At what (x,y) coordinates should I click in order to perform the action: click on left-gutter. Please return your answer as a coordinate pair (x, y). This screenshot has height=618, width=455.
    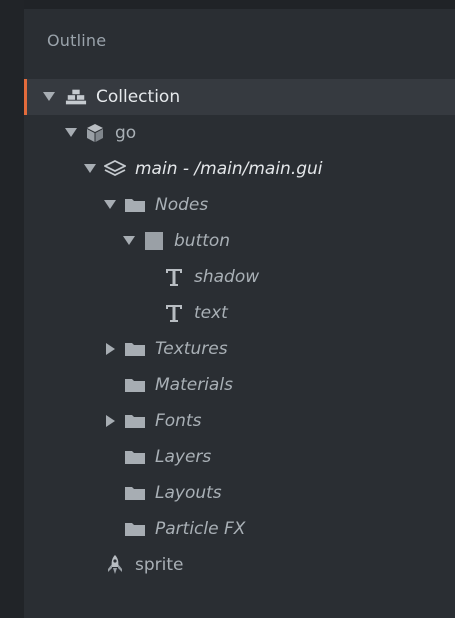
    Looking at the image, I should click on (12, 309).